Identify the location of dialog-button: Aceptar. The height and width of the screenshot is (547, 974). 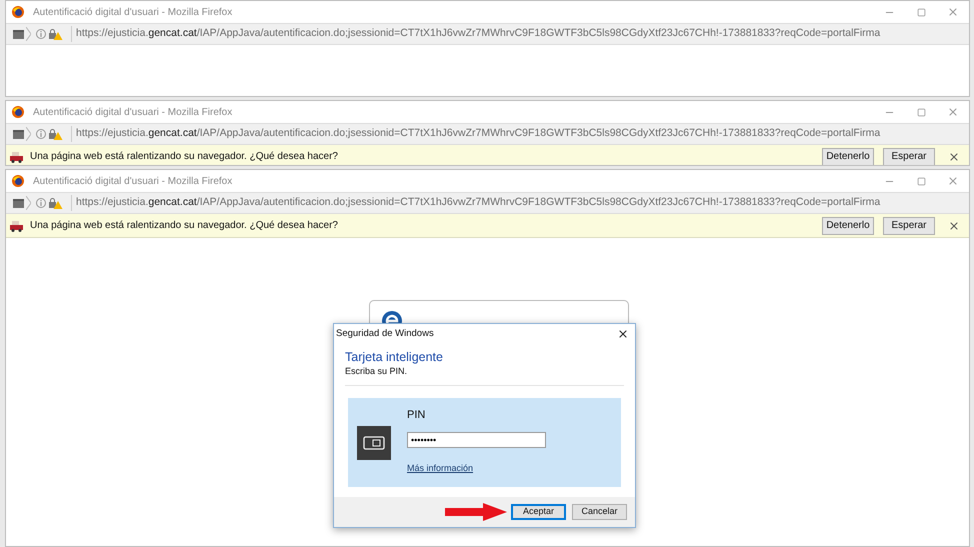
(538, 512).